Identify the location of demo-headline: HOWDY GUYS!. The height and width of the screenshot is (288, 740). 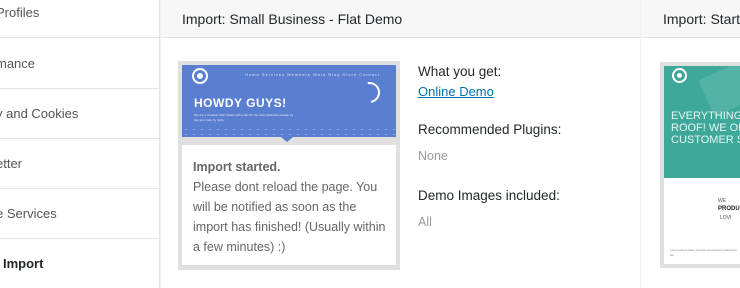
(240, 103).